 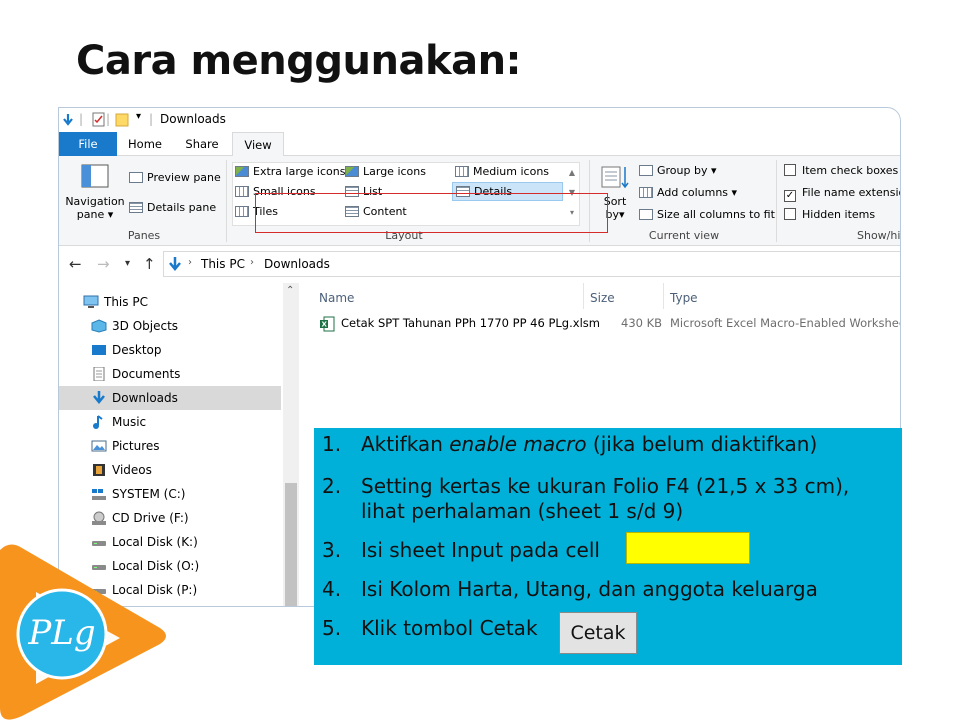 I want to click on music-icon, so click(x=98, y=422).